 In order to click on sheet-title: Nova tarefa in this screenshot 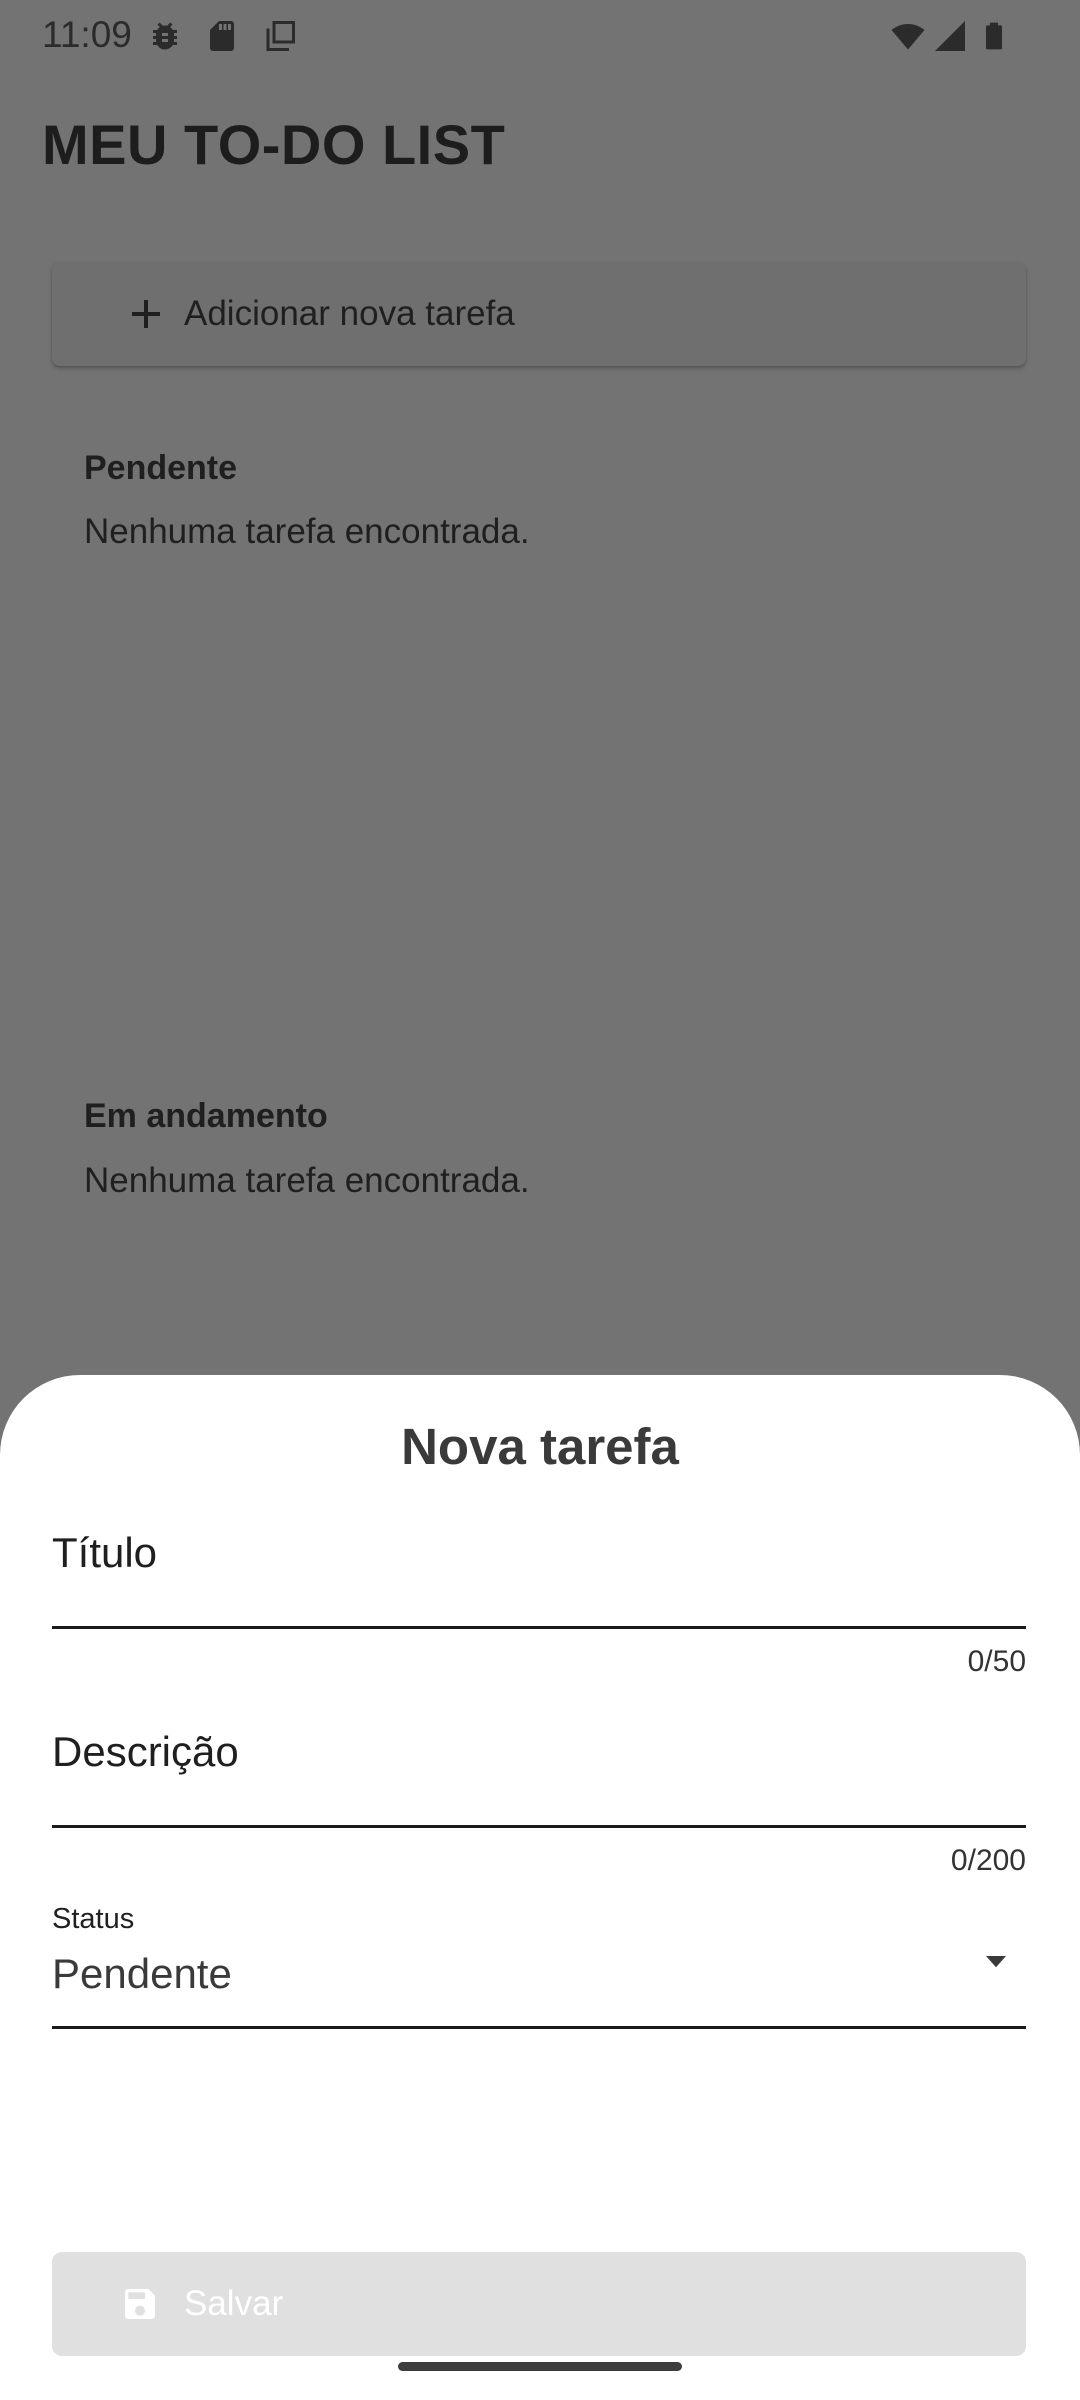, I will do `click(540, 1446)`.